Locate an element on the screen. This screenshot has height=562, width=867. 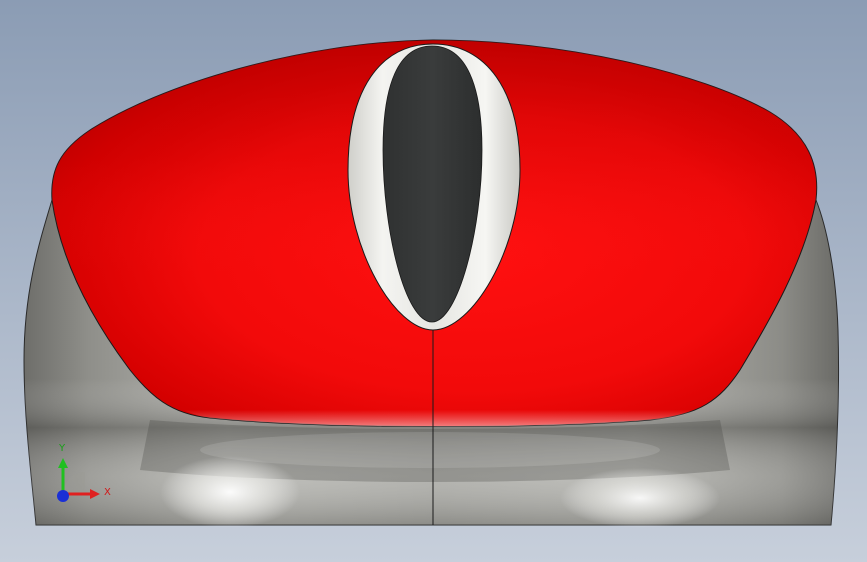
triad-y-label: Y is located at coordinates (62, 448).